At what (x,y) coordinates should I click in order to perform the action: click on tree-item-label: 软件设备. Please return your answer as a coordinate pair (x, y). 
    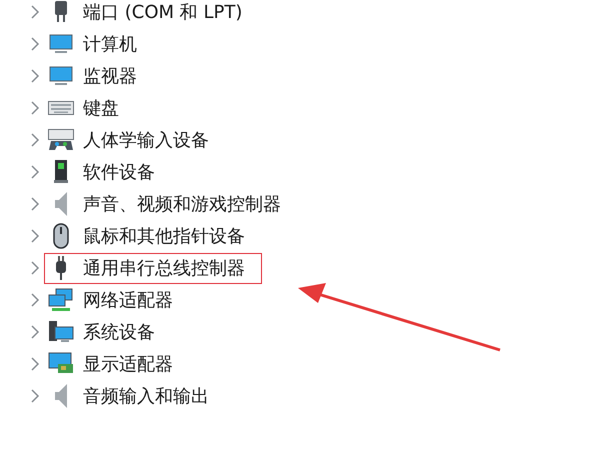
    Looking at the image, I should click on (119, 172).